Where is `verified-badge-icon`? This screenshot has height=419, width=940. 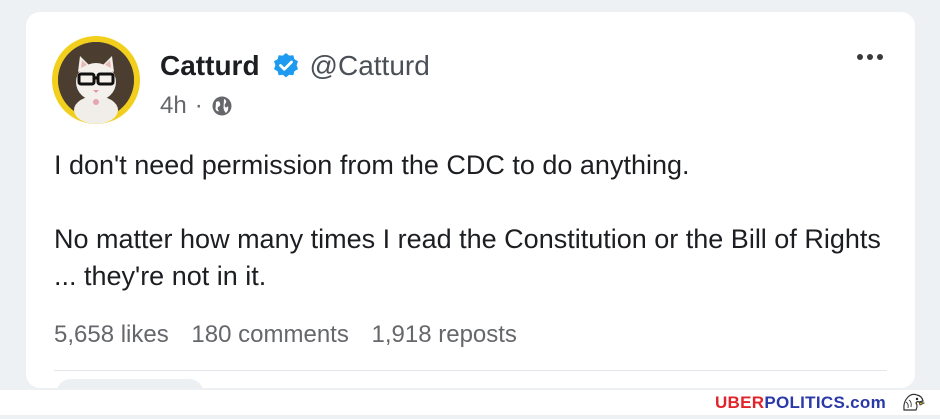
verified-badge-icon is located at coordinates (286, 66).